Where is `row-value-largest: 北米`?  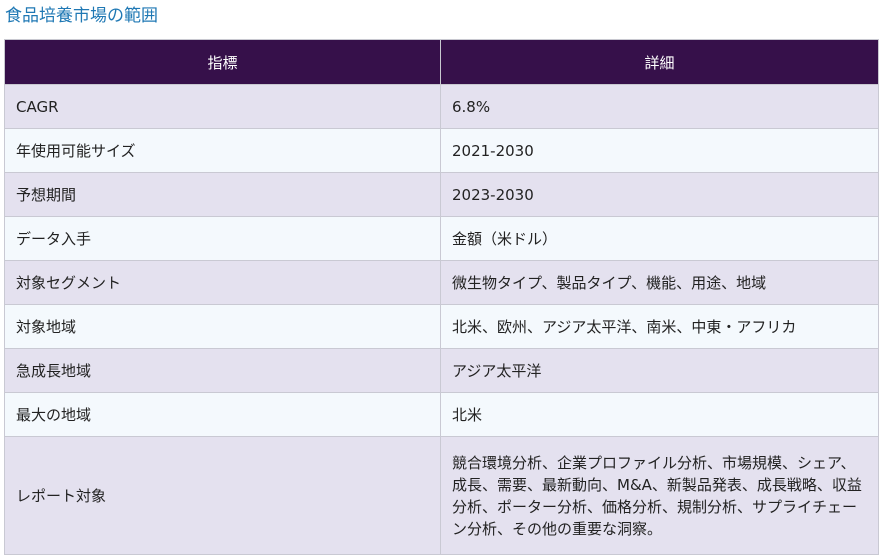 row-value-largest: 北米 is located at coordinates (659, 414).